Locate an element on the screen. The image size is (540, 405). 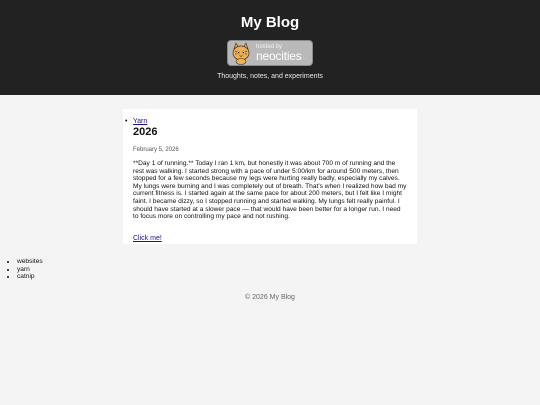
badge-text: hosted by neocities is located at coordinates (278, 53).